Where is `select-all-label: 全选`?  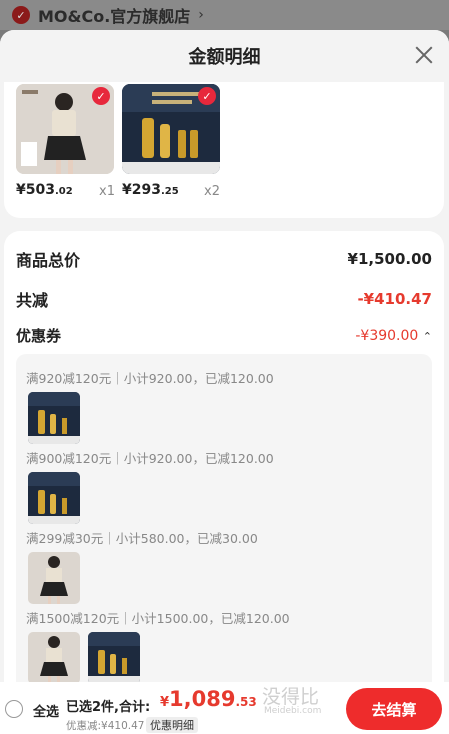
select-all-label: 全选 is located at coordinates (46, 710).